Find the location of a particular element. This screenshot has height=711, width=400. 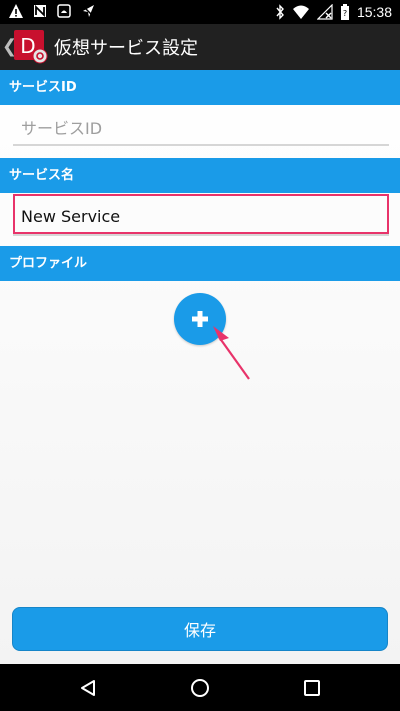

service-name-input is located at coordinates (201, 214).